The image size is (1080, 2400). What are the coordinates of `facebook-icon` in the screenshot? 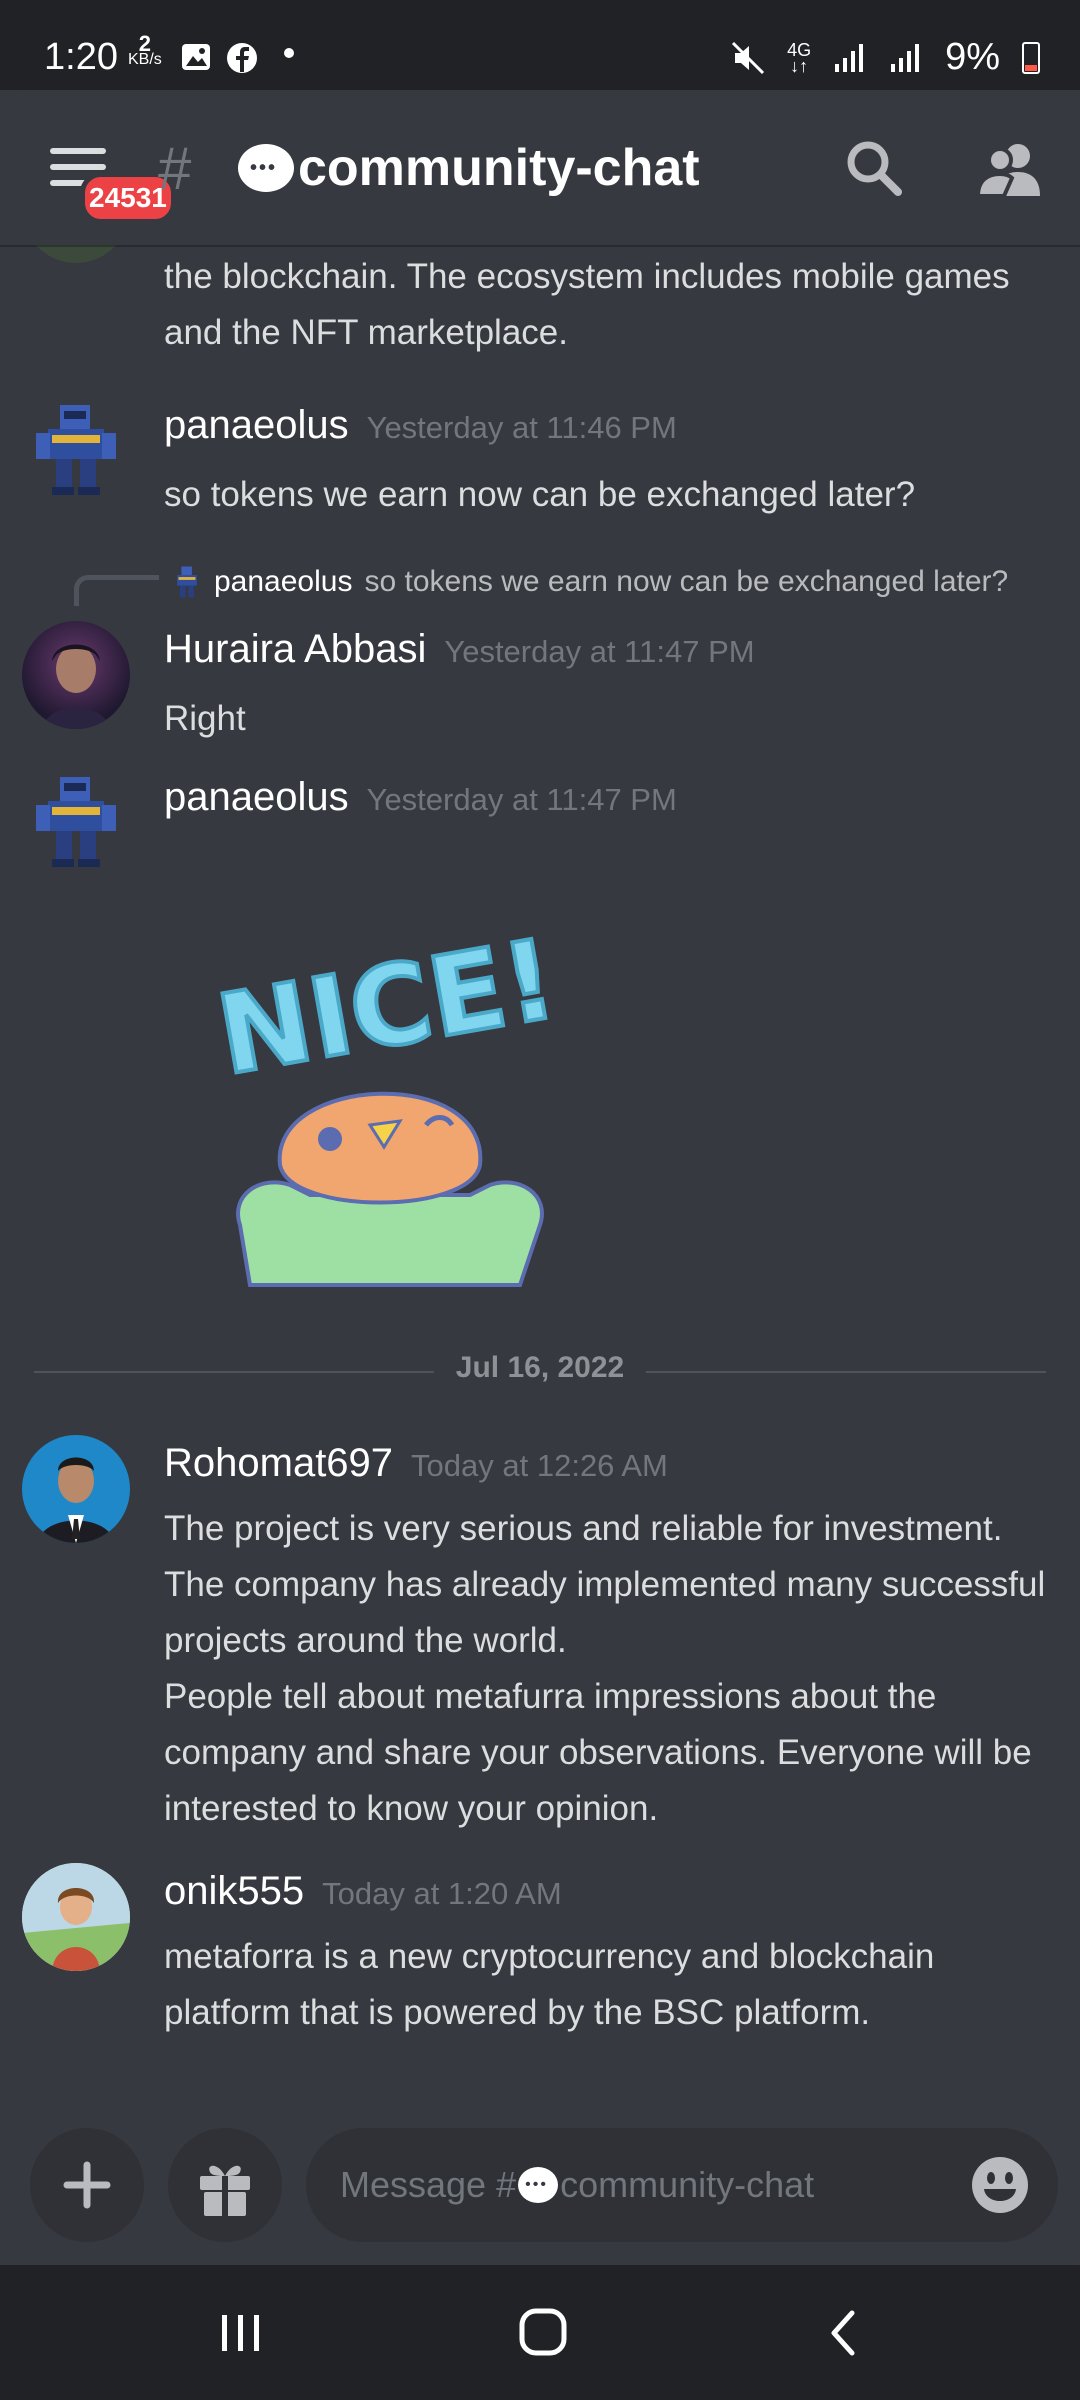 It's located at (242, 58).